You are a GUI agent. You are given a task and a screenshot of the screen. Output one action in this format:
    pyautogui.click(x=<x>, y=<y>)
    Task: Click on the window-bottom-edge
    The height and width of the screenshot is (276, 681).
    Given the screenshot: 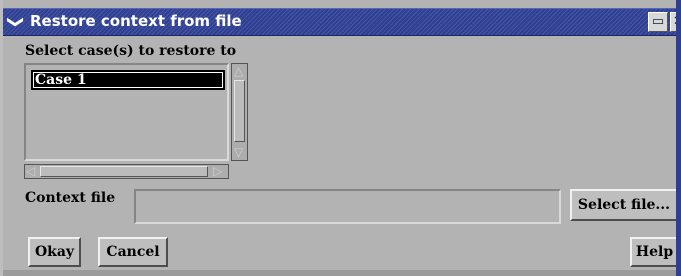 What is the action you would take?
    pyautogui.click(x=341, y=273)
    